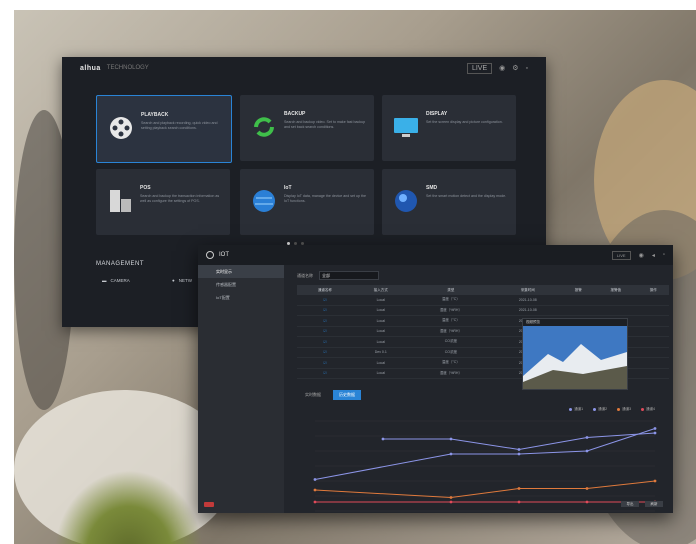 This screenshot has width=696, height=544. I want to click on mountain-image, so click(575, 357).